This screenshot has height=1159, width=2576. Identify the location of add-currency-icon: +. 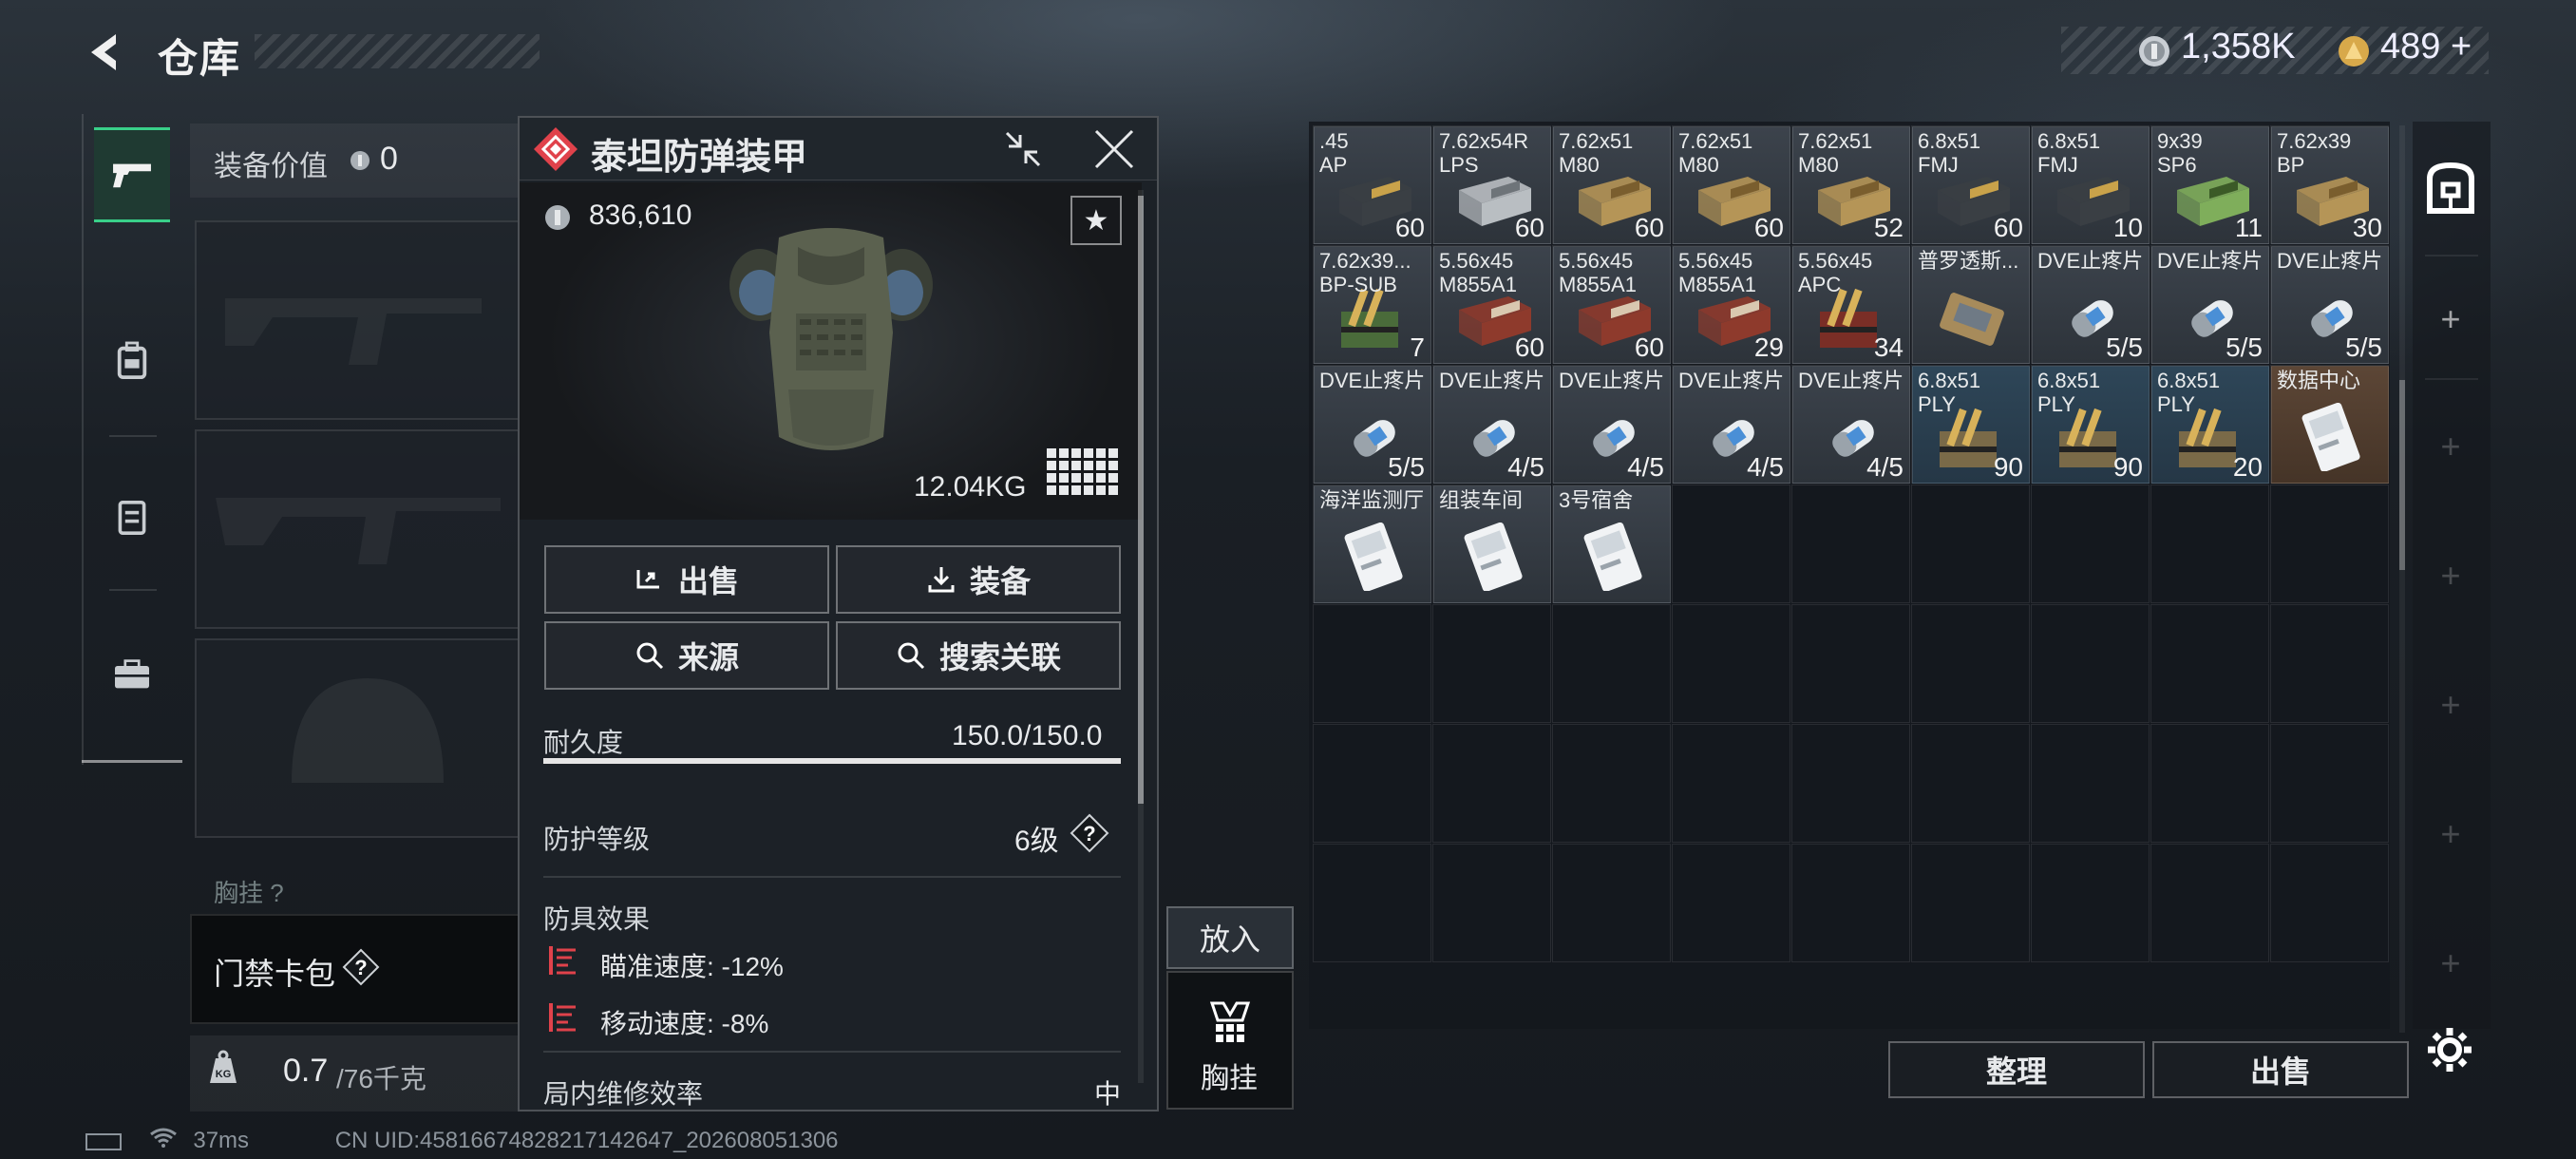
(2461, 46).